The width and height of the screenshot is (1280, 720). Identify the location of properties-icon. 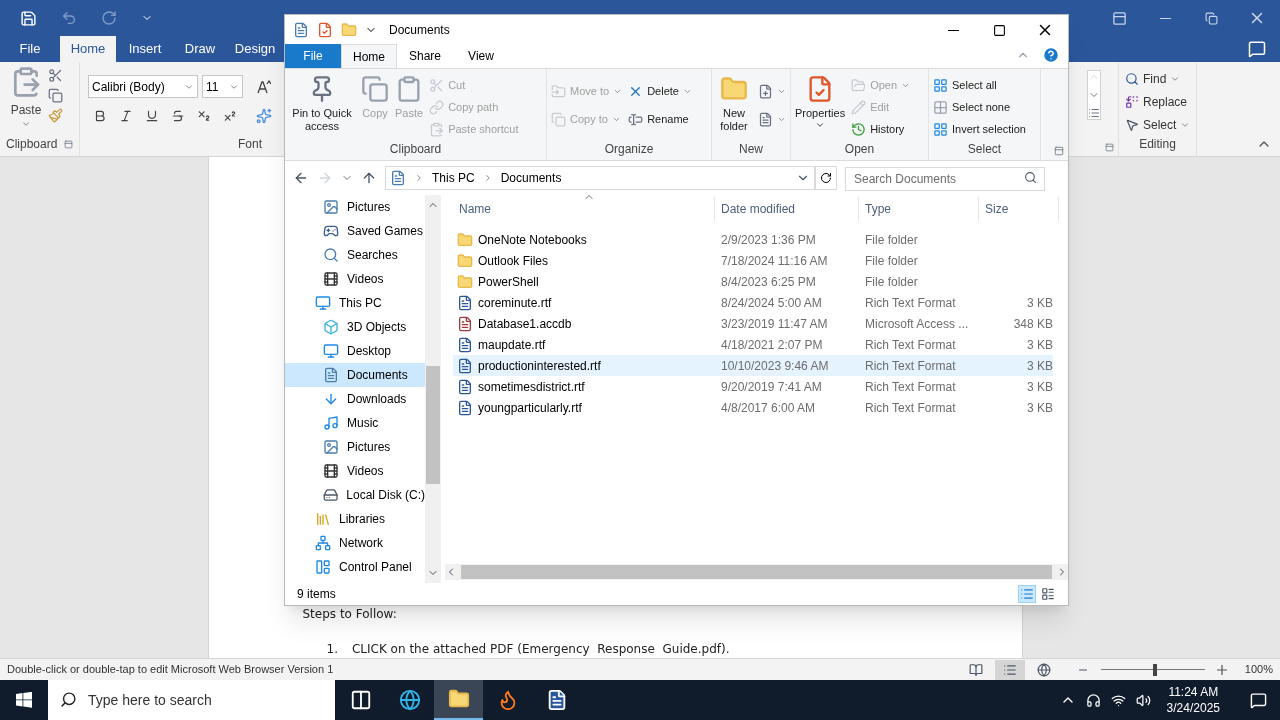
(325, 30).